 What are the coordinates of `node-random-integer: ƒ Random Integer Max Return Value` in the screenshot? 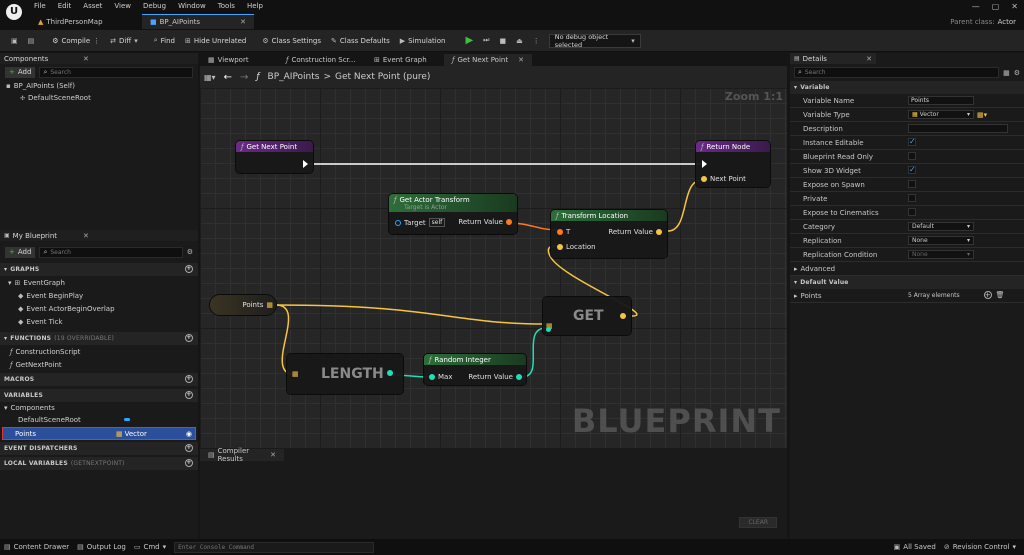 It's located at (475, 369).